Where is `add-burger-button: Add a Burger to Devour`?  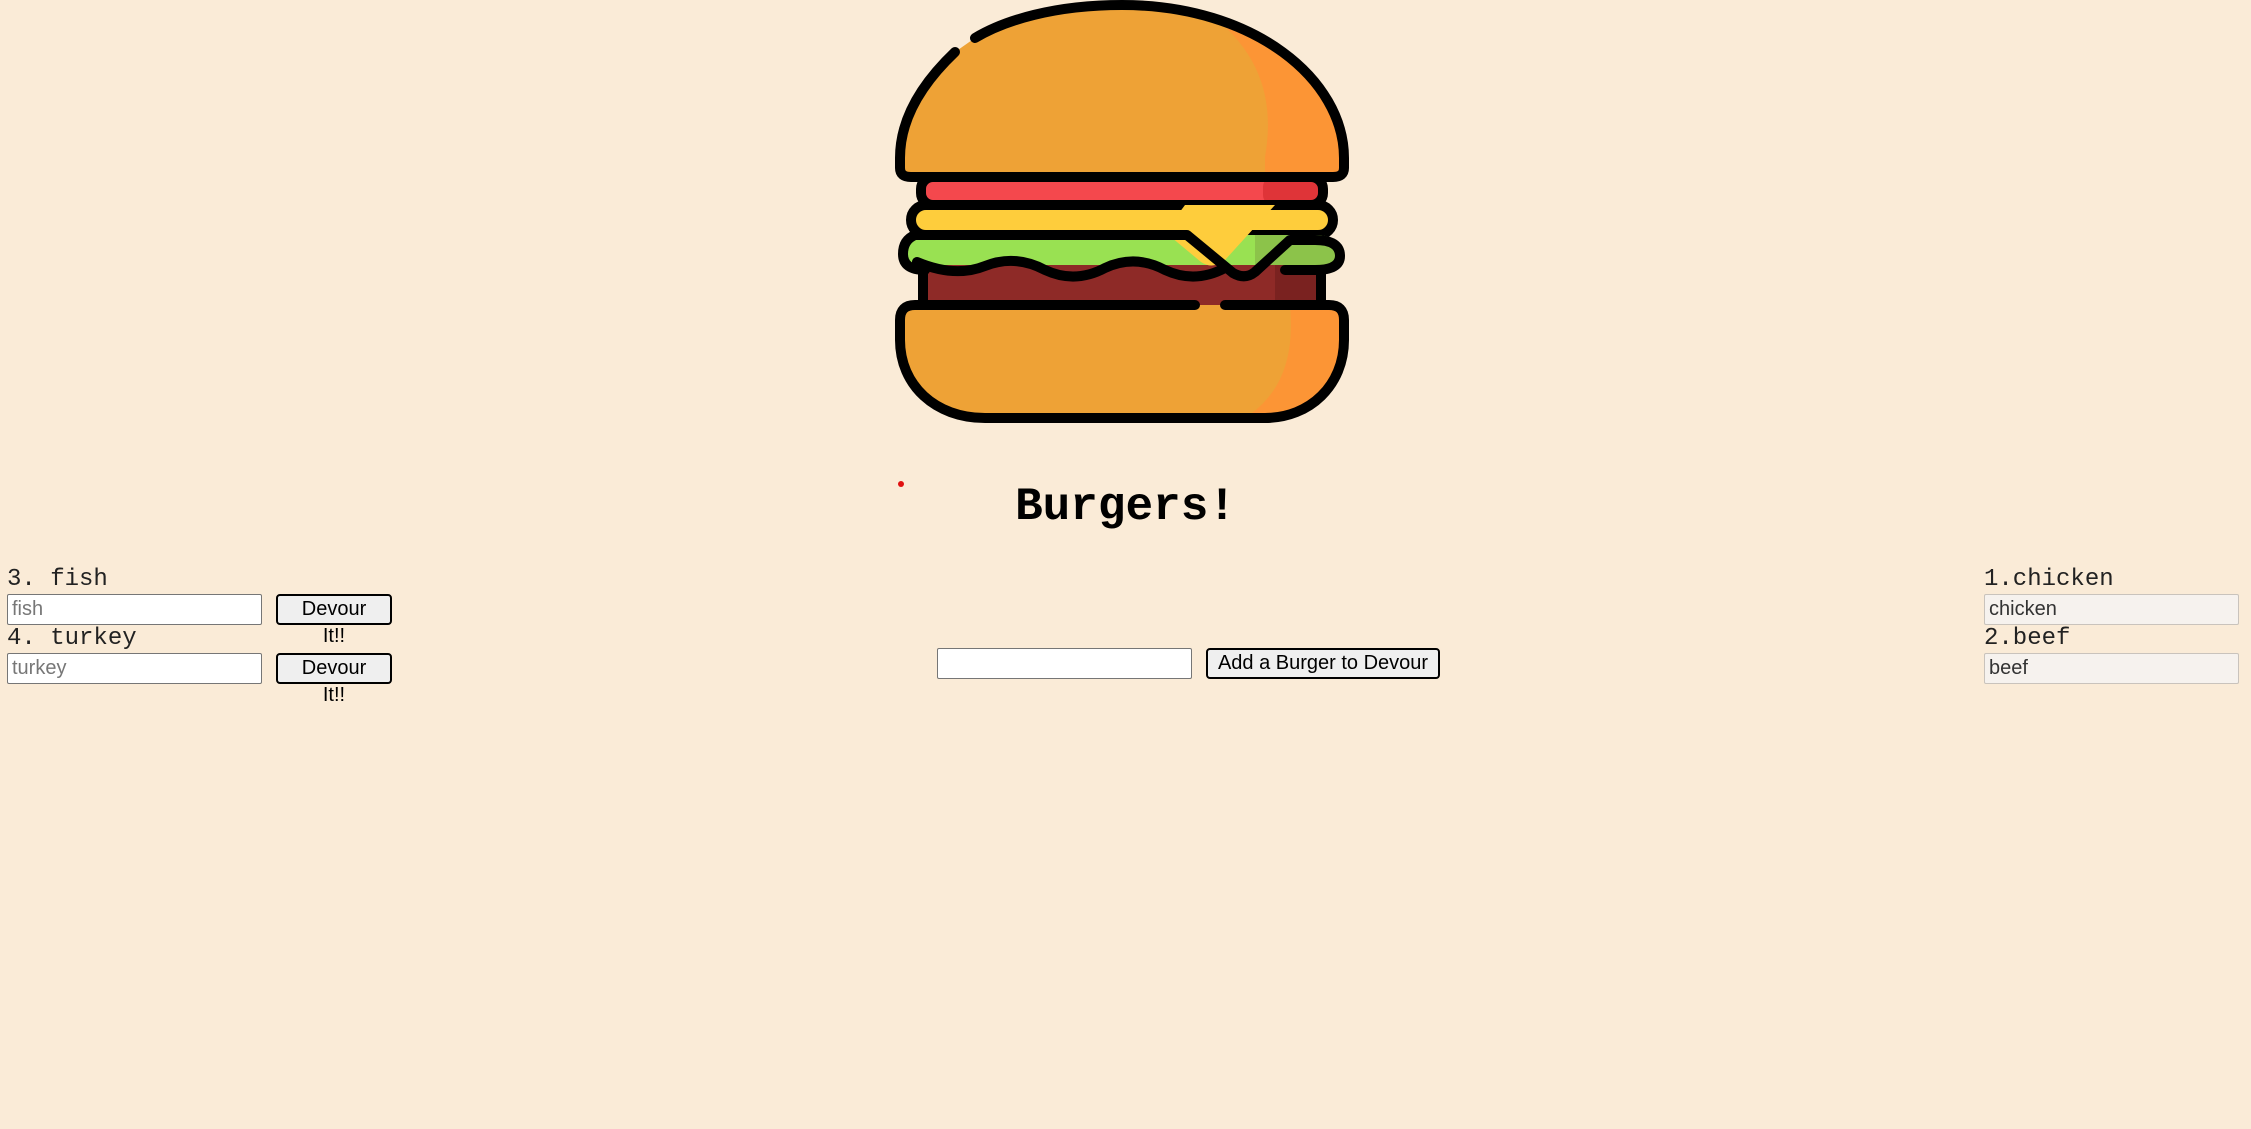
add-burger-button: Add a Burger to Devour is located at coordinates (1323, 663).